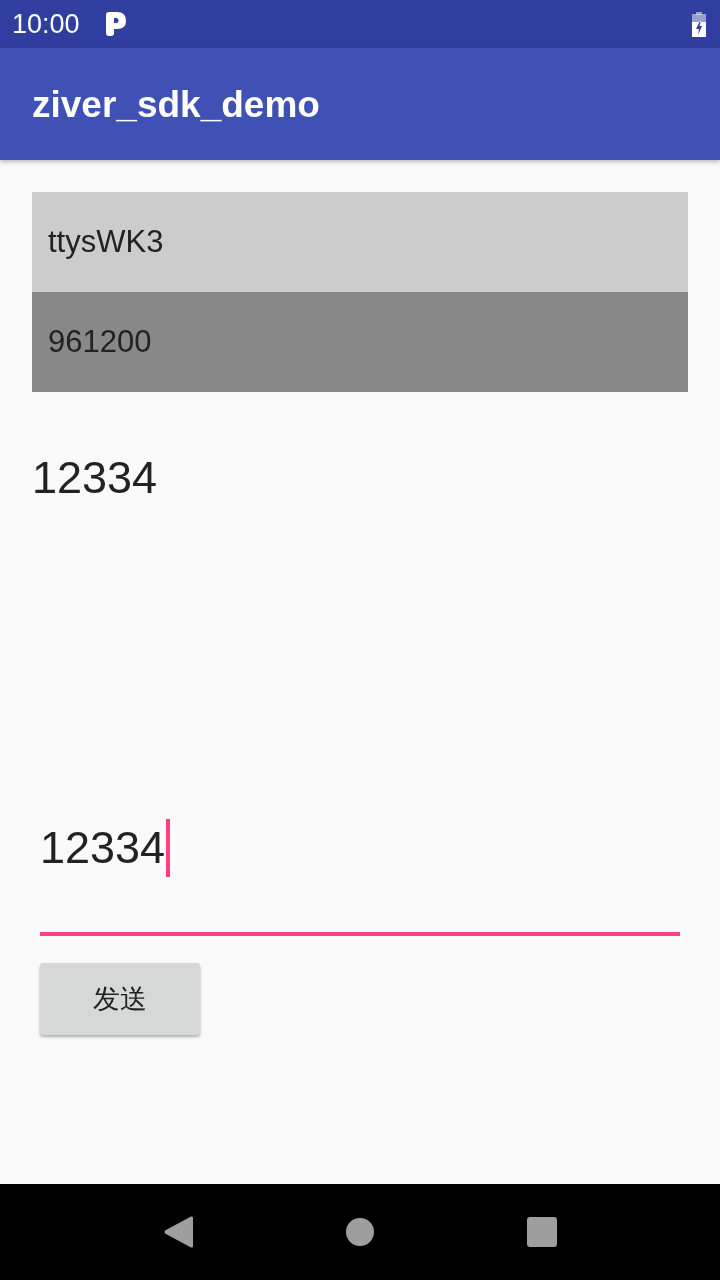 Image resolution: width=720 pixels, height=1280 pixels. Describe the element at coordinates (176, 104) in the screenshot. I see `app-title: ziver_sdk_demo` at that location.